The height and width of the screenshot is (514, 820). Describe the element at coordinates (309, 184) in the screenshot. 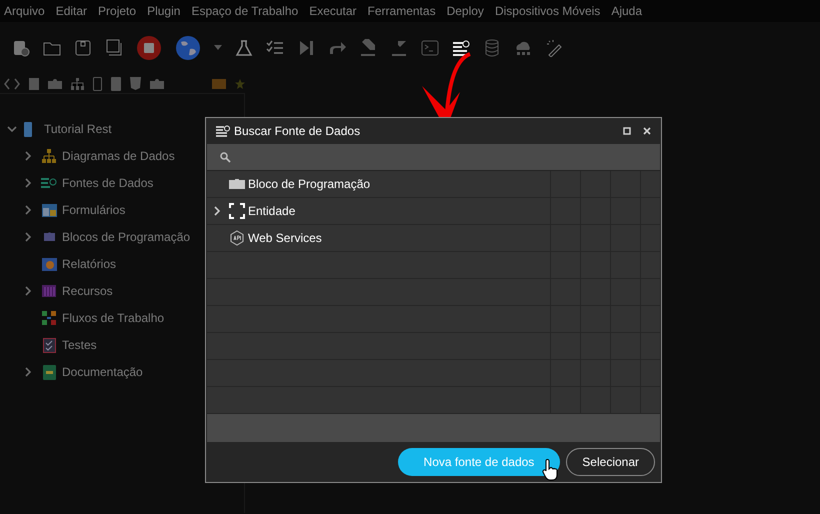

I see `list-row: Bloco de Programação` at that location.